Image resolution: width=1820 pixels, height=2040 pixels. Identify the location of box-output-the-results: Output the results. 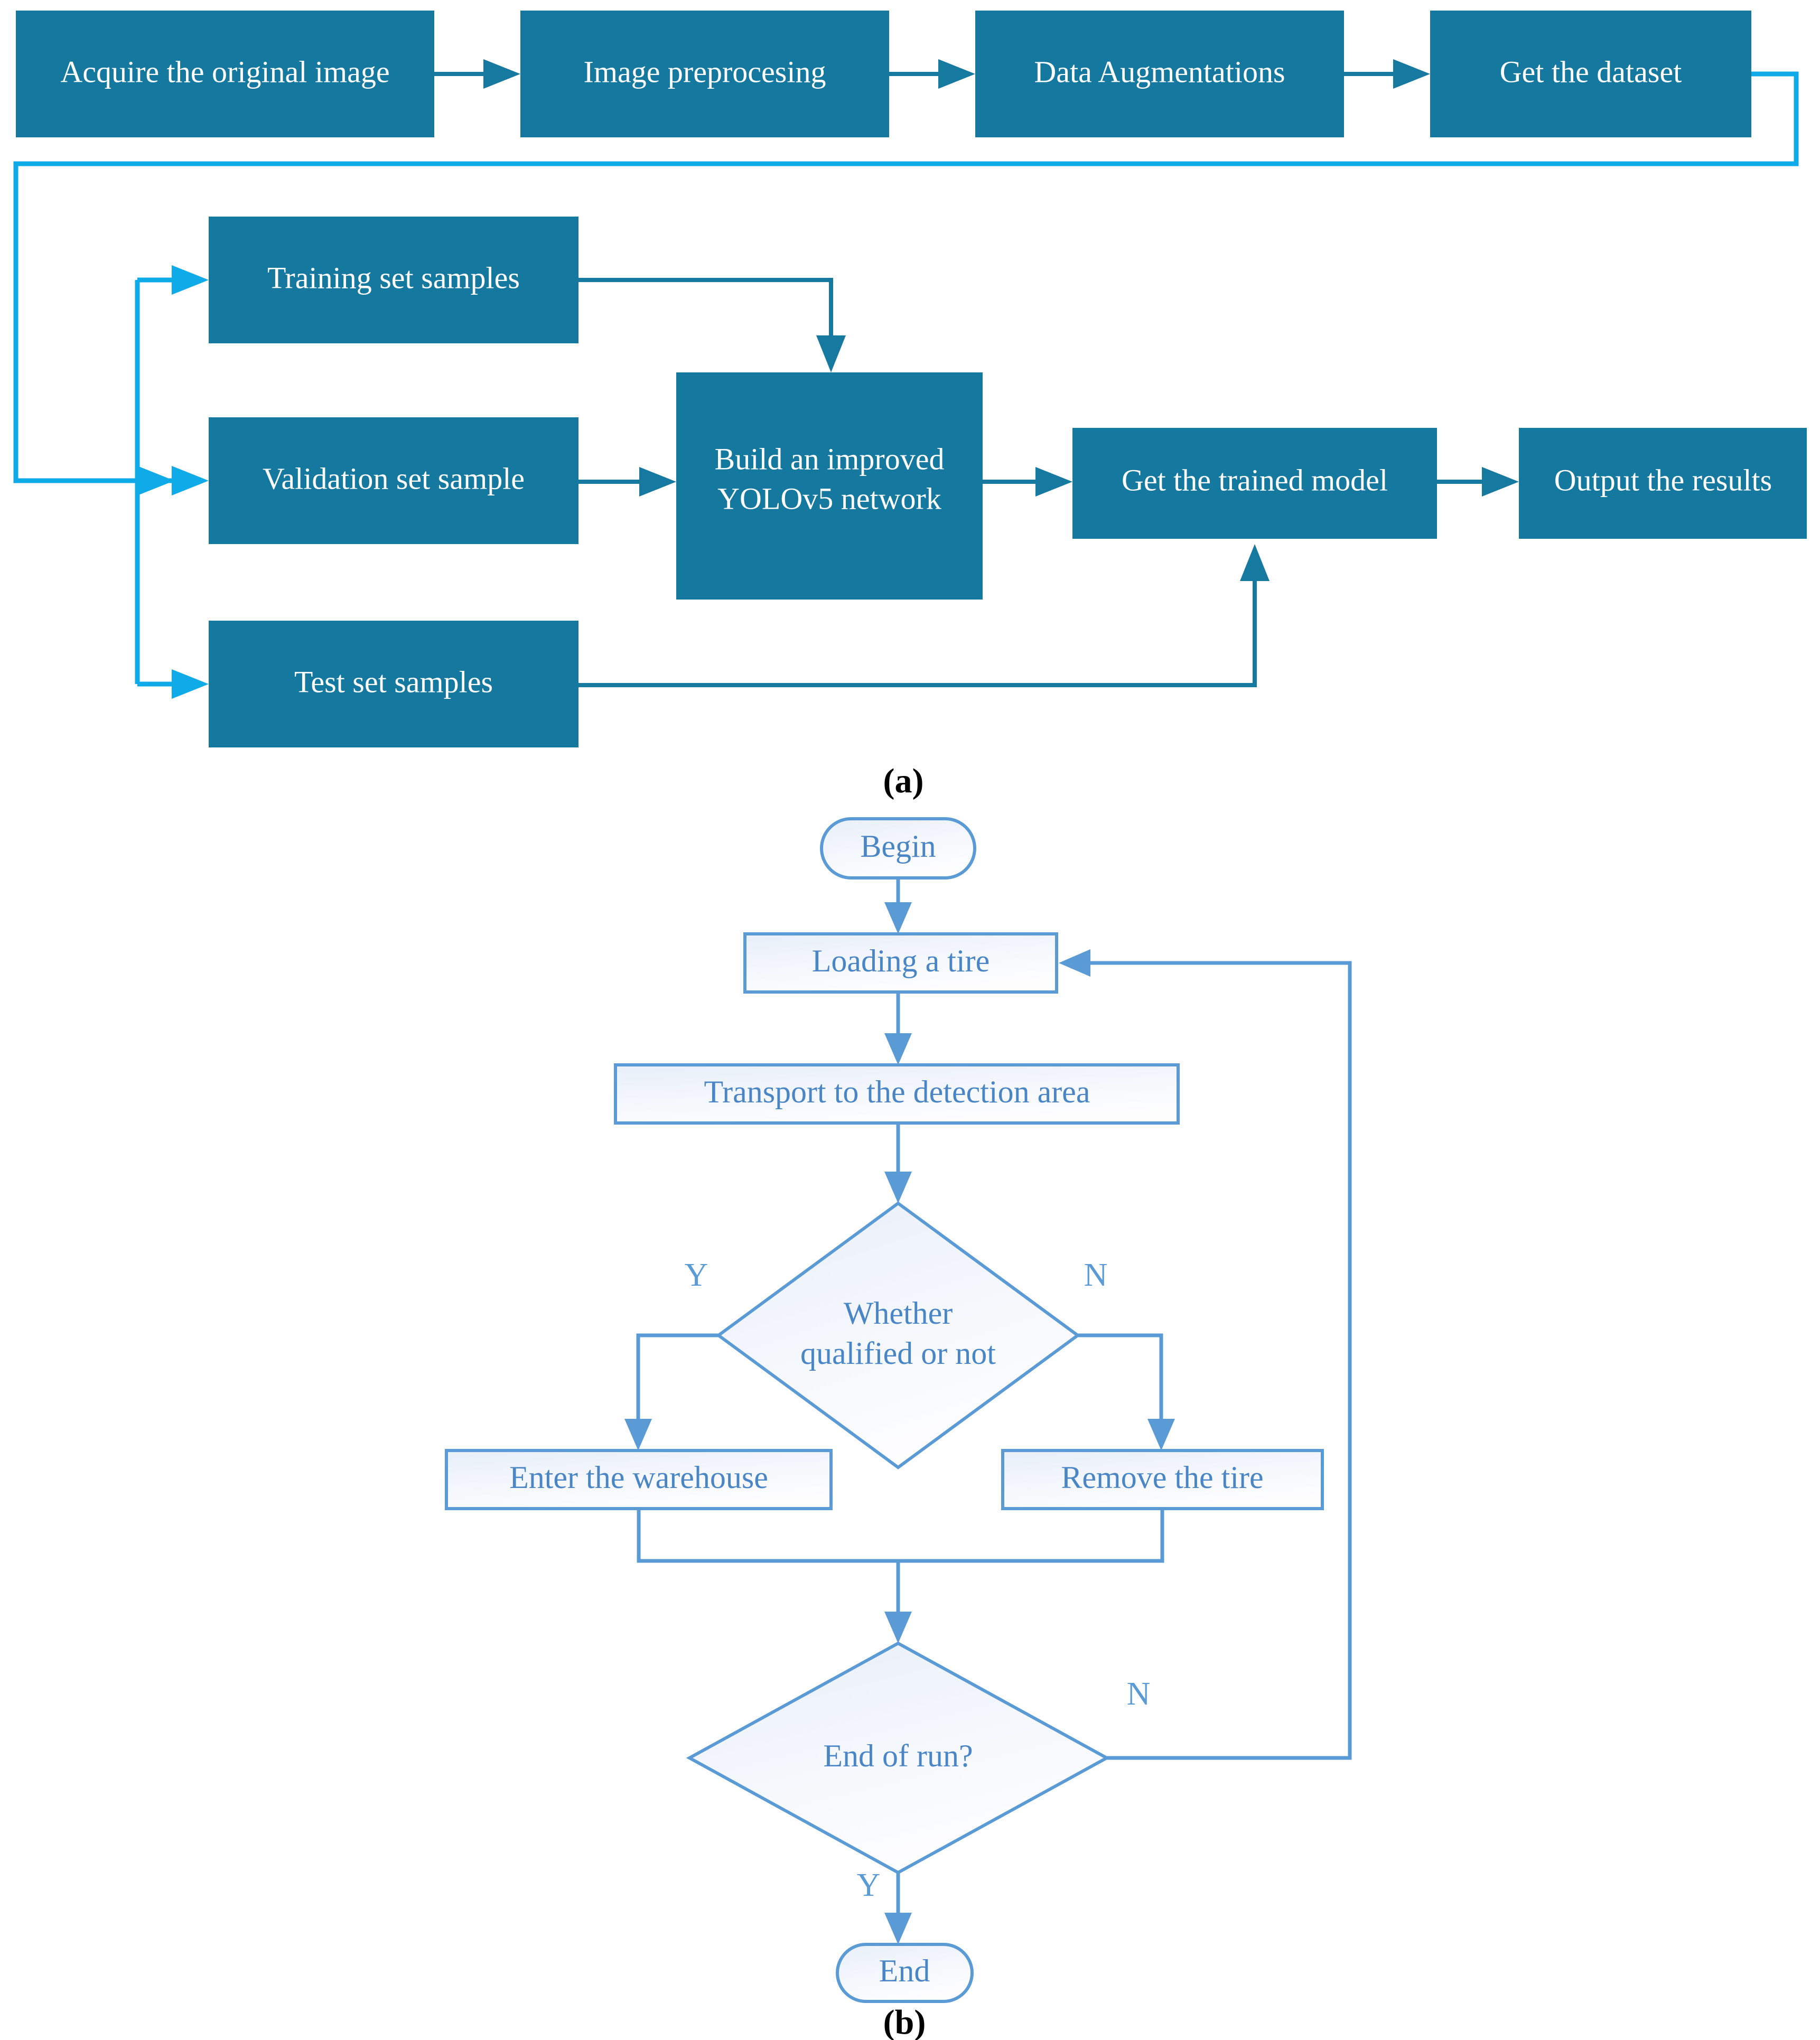
(1663, 483).